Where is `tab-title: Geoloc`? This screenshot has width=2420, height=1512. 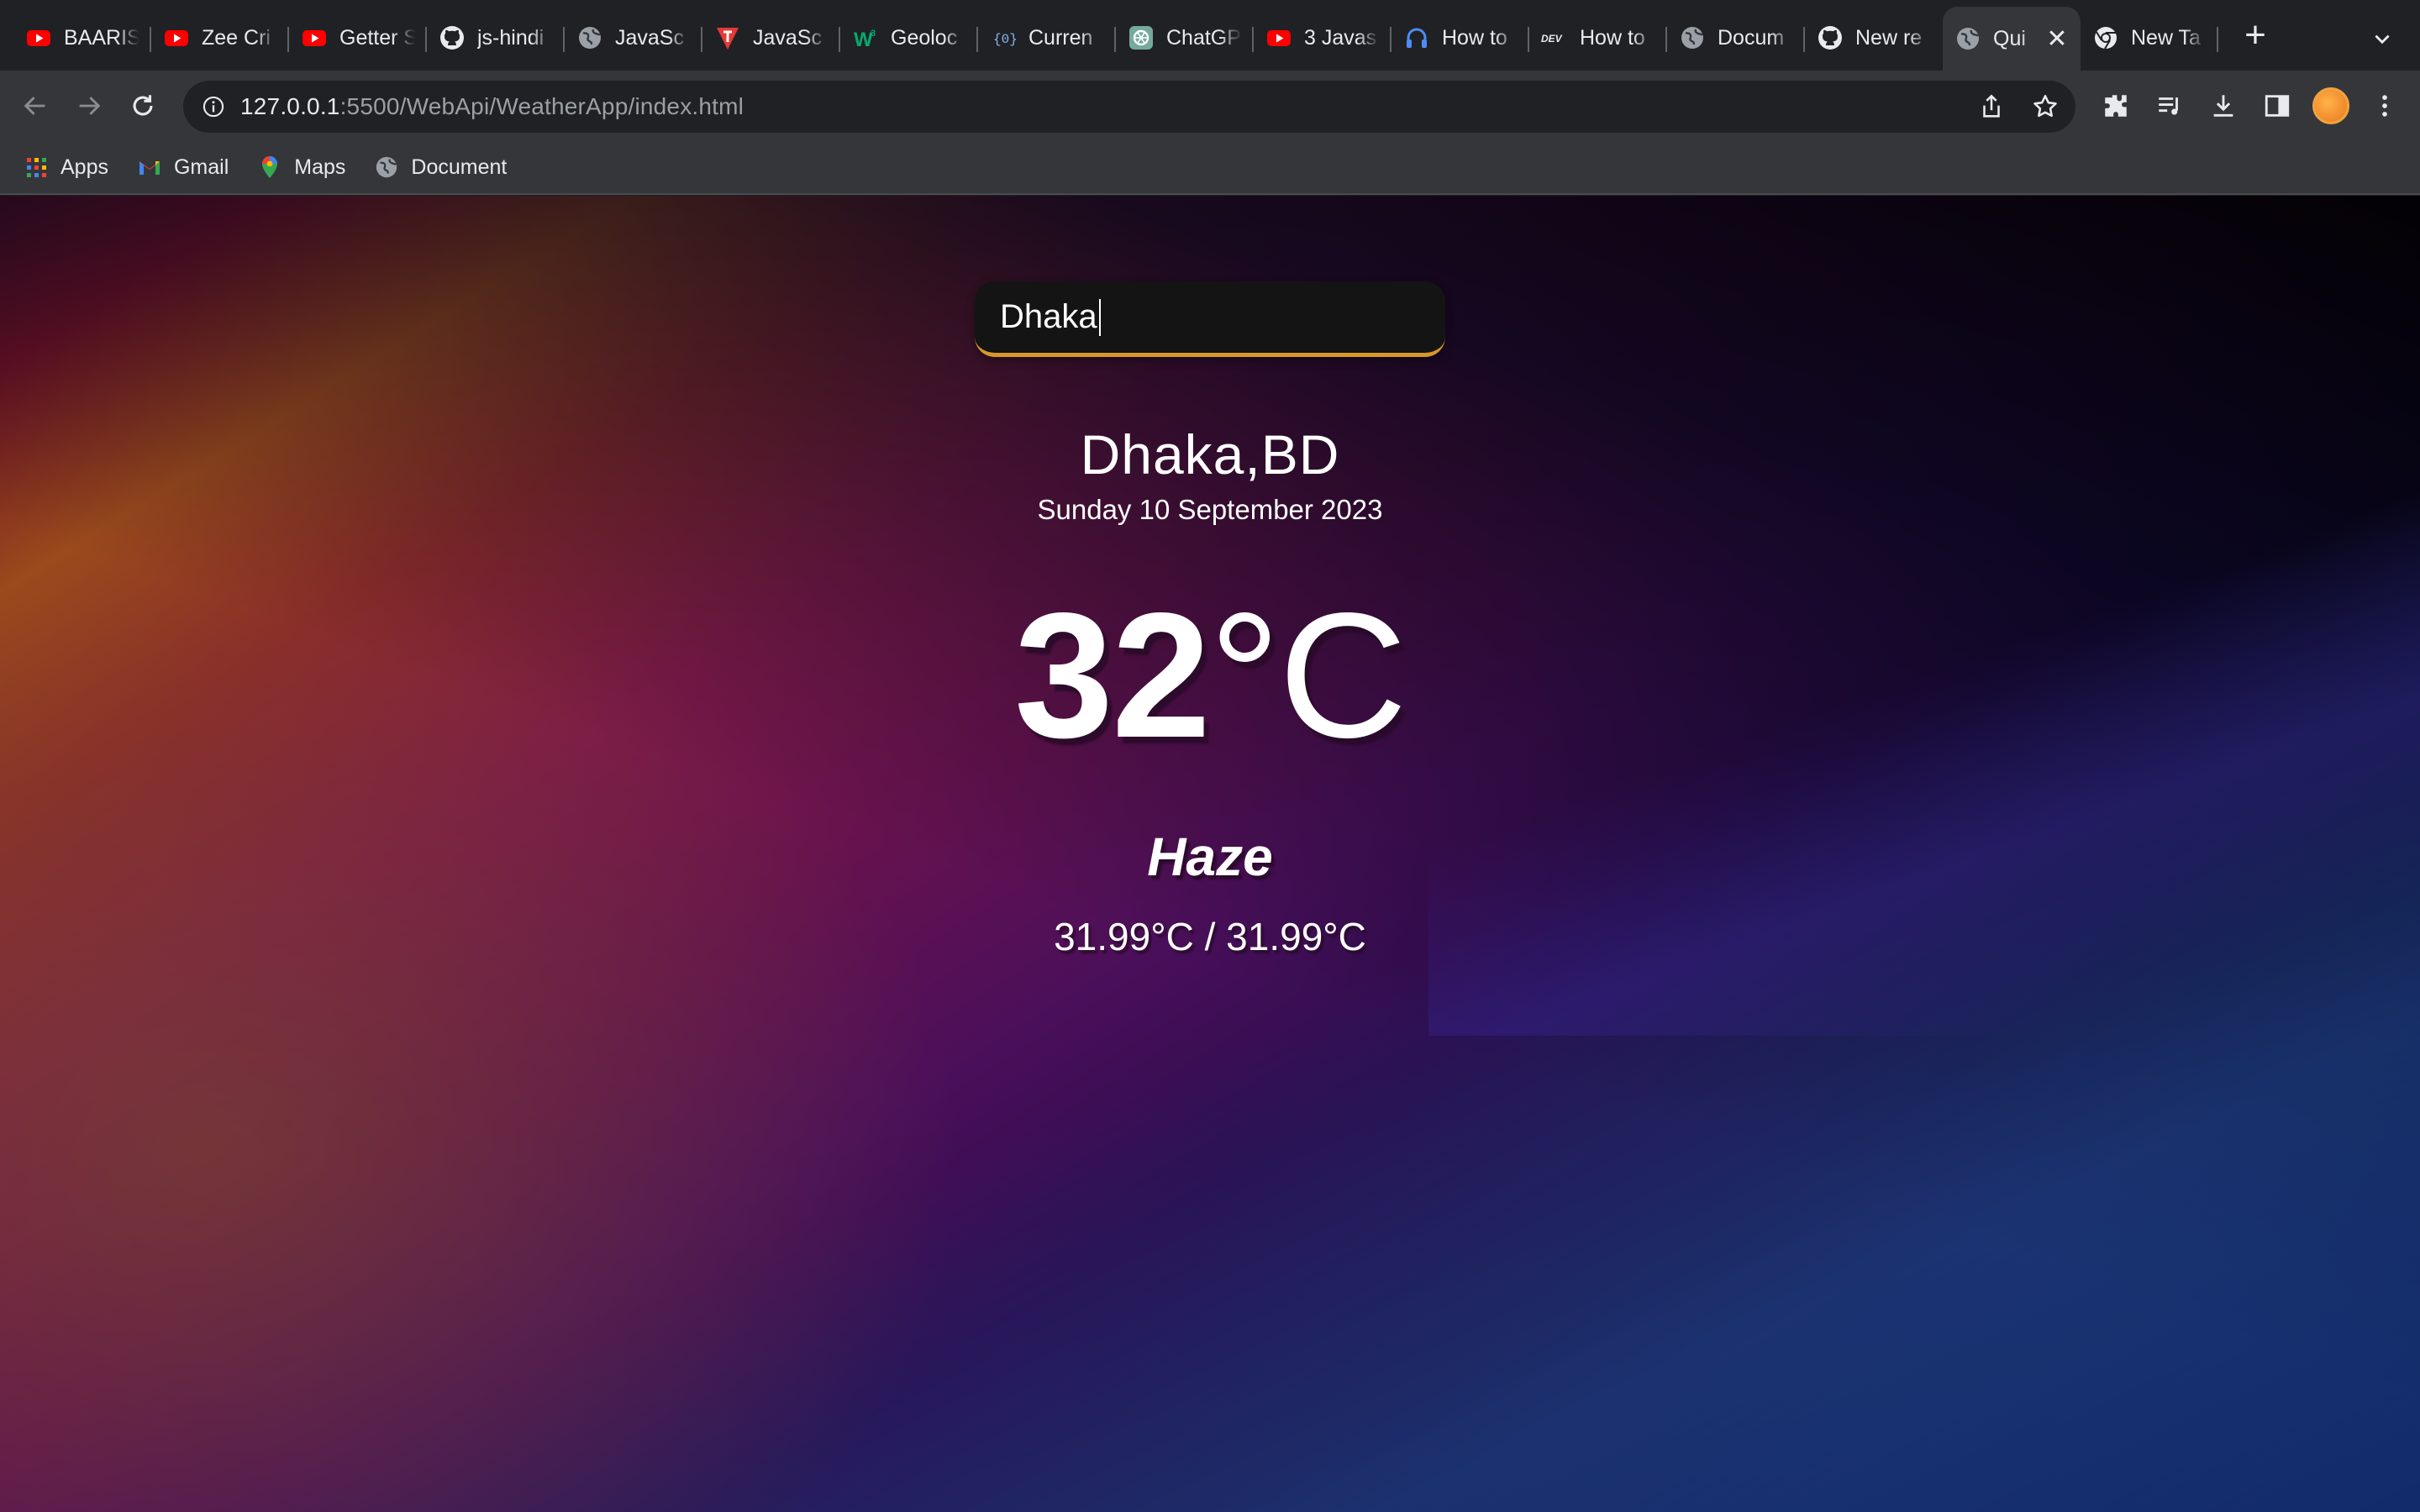 tab-title: Geoloc is located at coordinates (925, 37).